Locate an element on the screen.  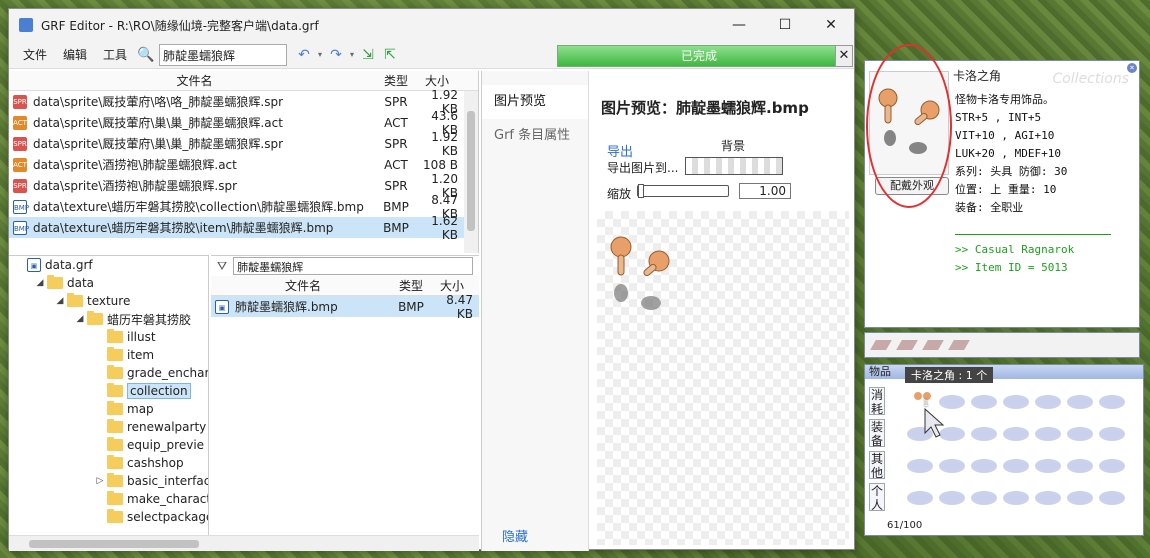
background-swatch is located at coordinates (734, 166).